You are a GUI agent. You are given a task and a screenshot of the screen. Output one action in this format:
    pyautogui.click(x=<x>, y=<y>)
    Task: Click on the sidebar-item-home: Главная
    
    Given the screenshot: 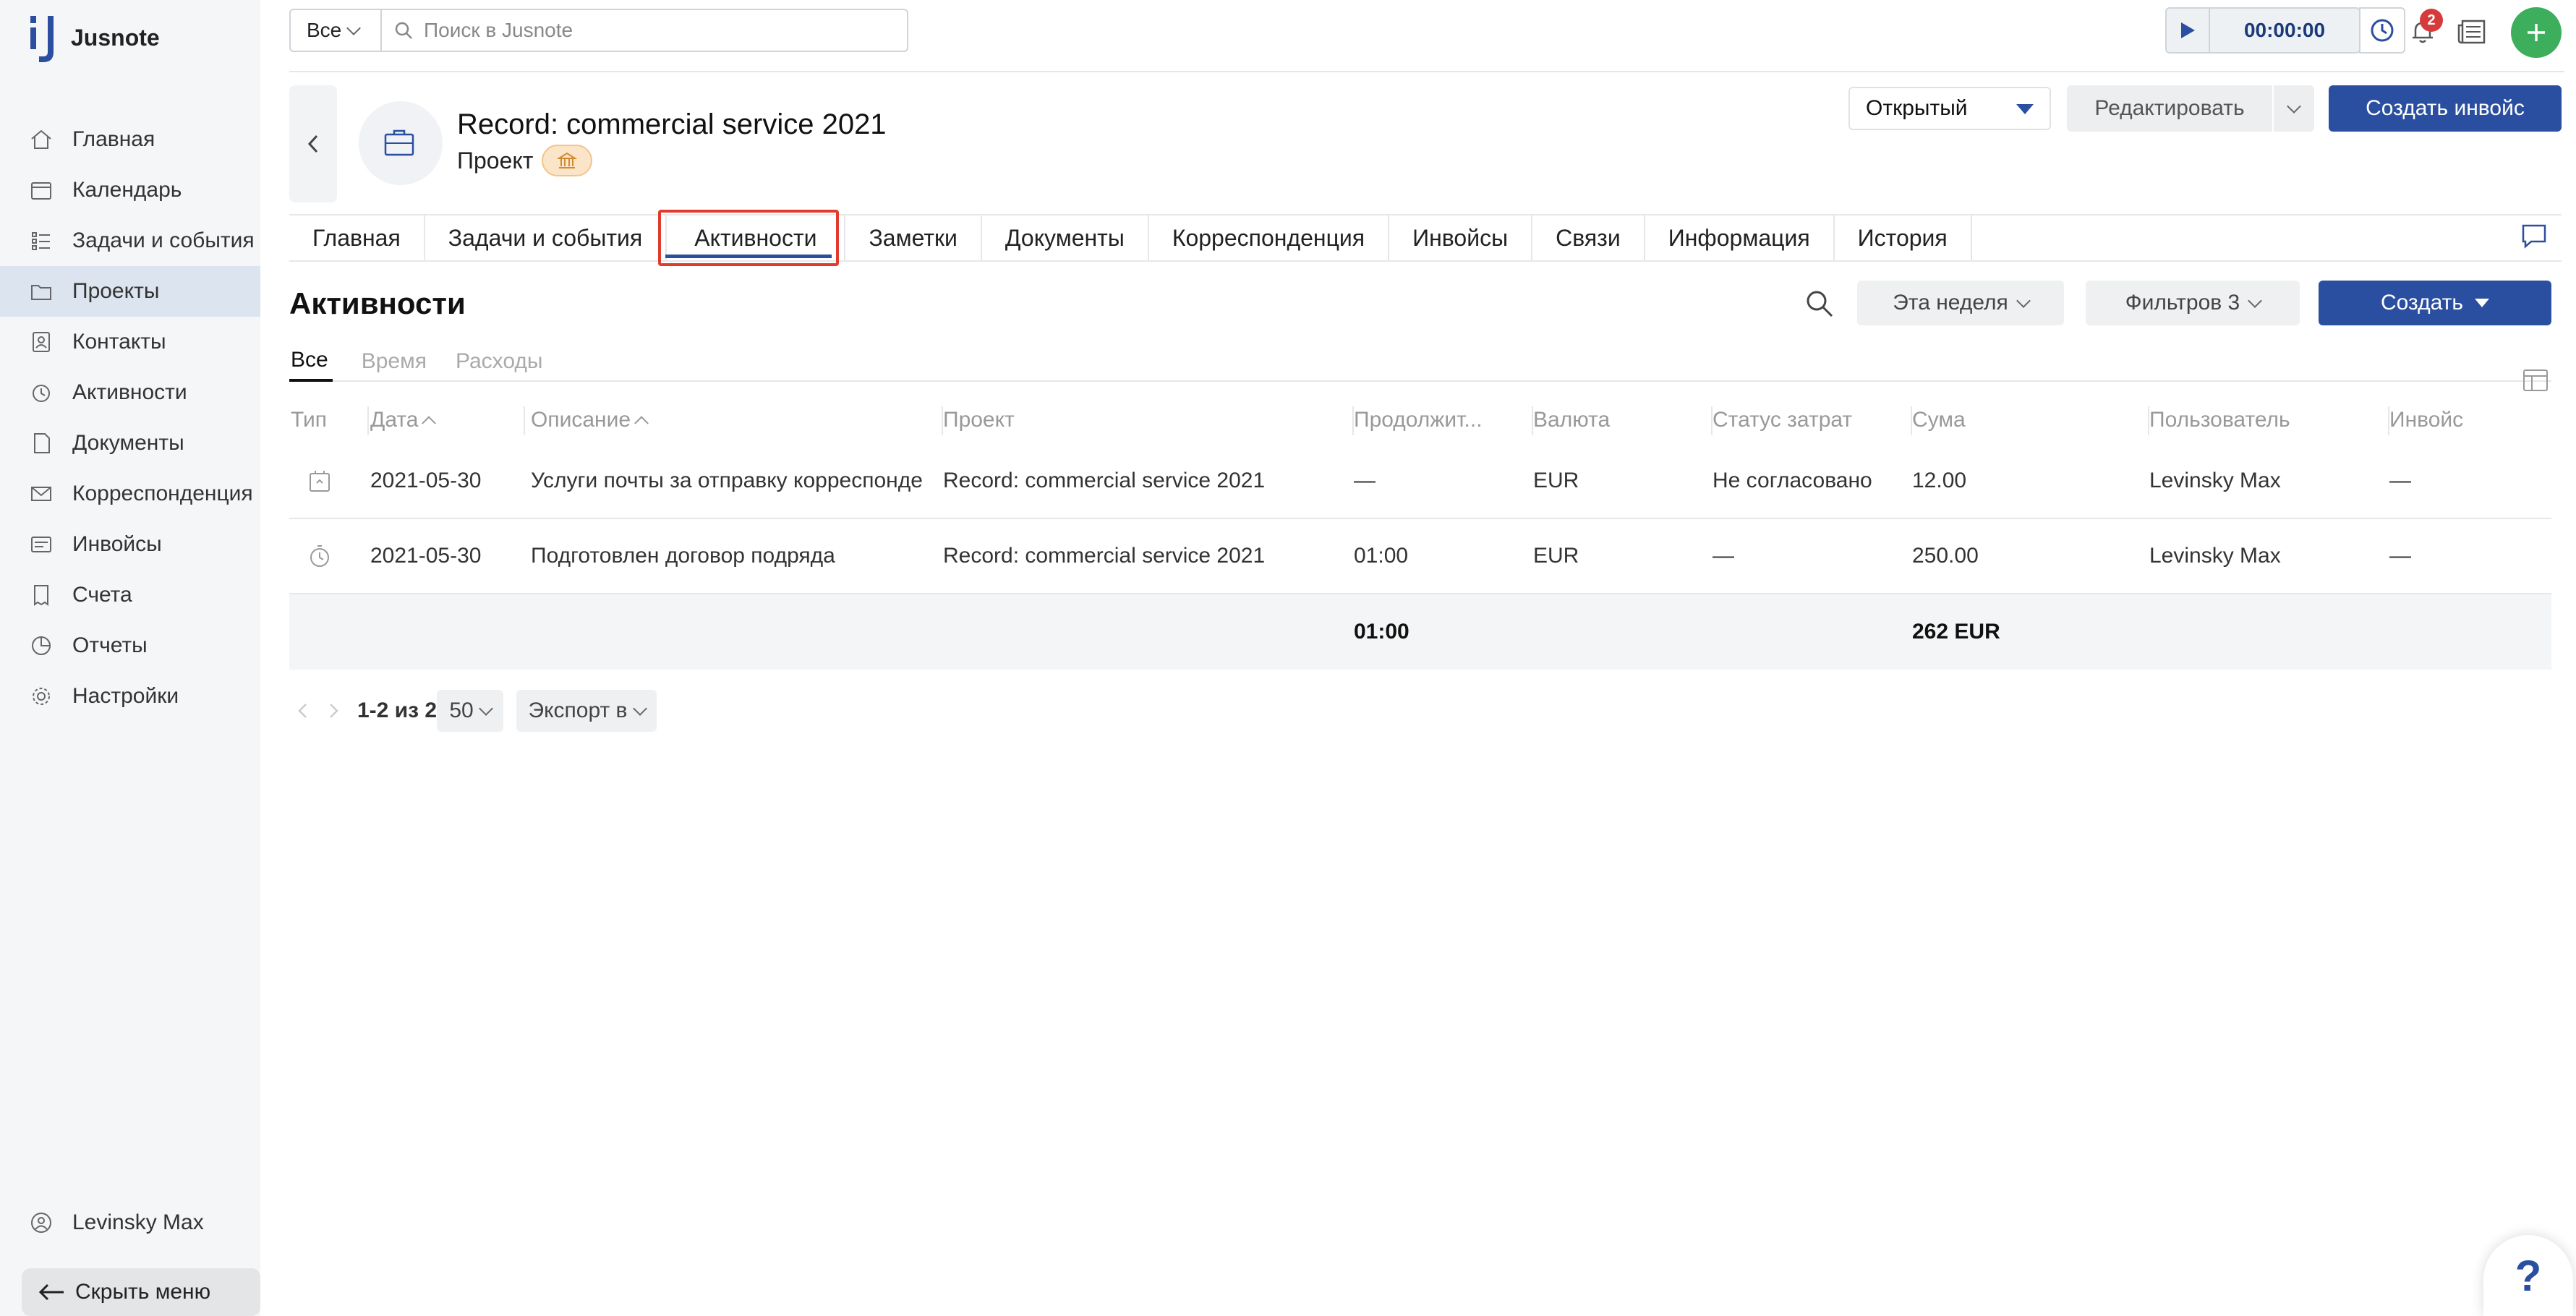 What is the action you would take?
    pyautogui.click(x=130, y=139)
    